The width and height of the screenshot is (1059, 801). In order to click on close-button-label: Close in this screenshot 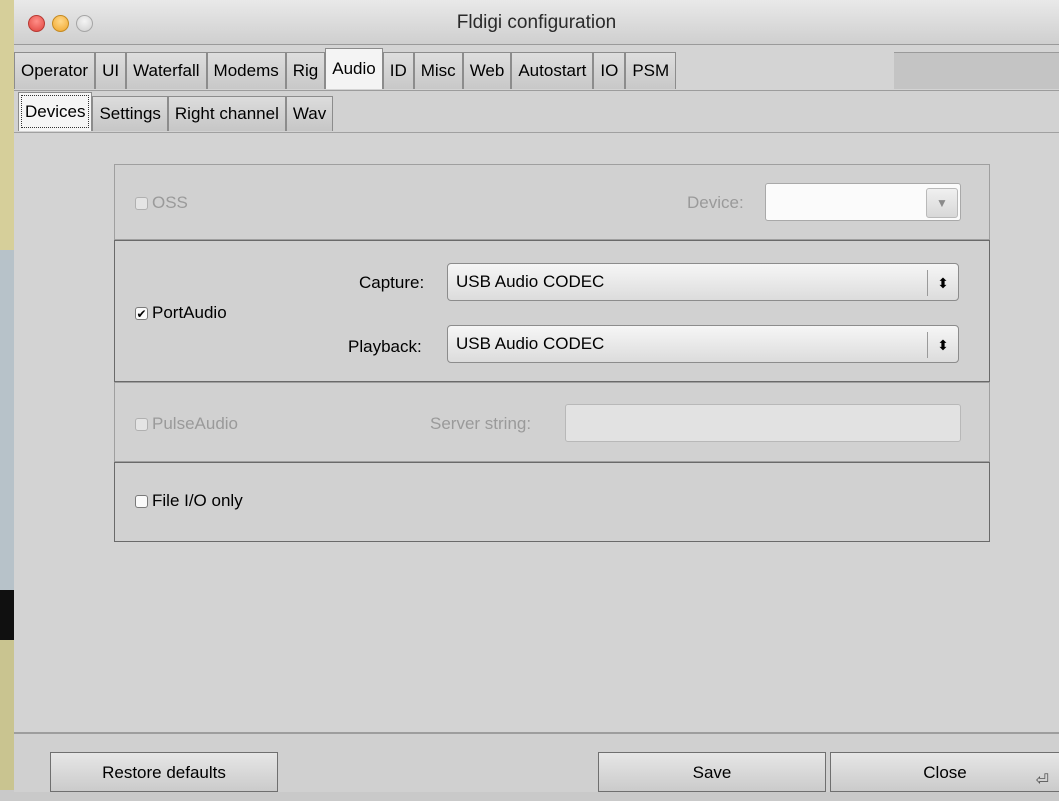, I will do `click(945, 772)`.